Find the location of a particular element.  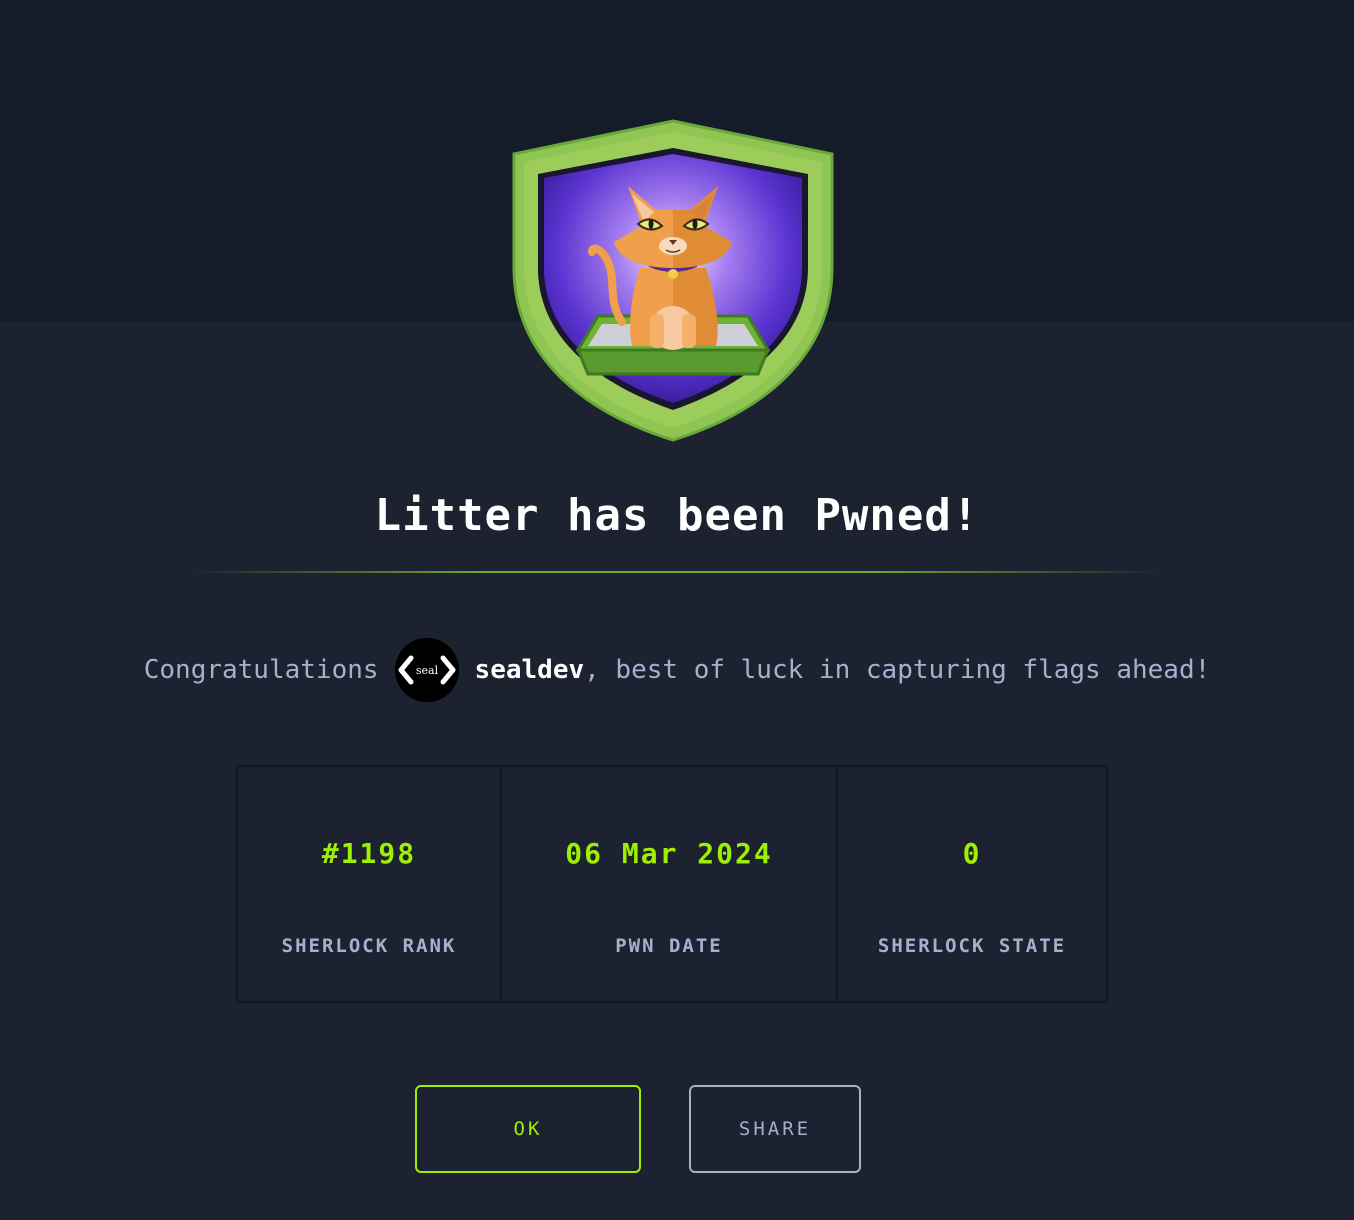

stat-value: 06 Mar 2024 is located at coordinates (669, 853).